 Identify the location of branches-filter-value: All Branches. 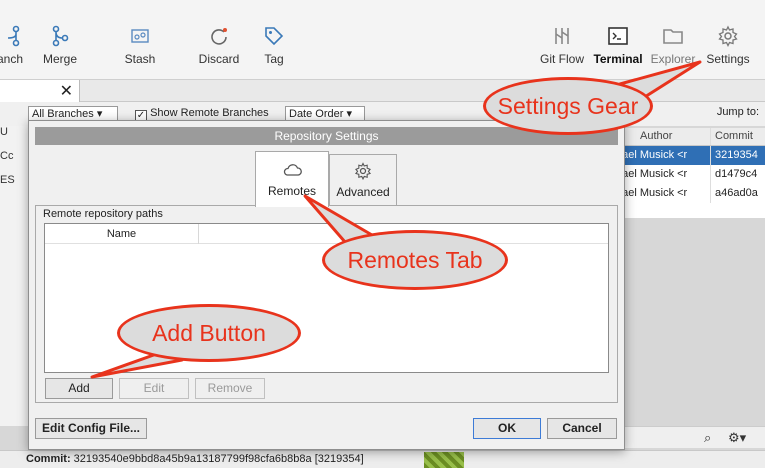
(63, 114).